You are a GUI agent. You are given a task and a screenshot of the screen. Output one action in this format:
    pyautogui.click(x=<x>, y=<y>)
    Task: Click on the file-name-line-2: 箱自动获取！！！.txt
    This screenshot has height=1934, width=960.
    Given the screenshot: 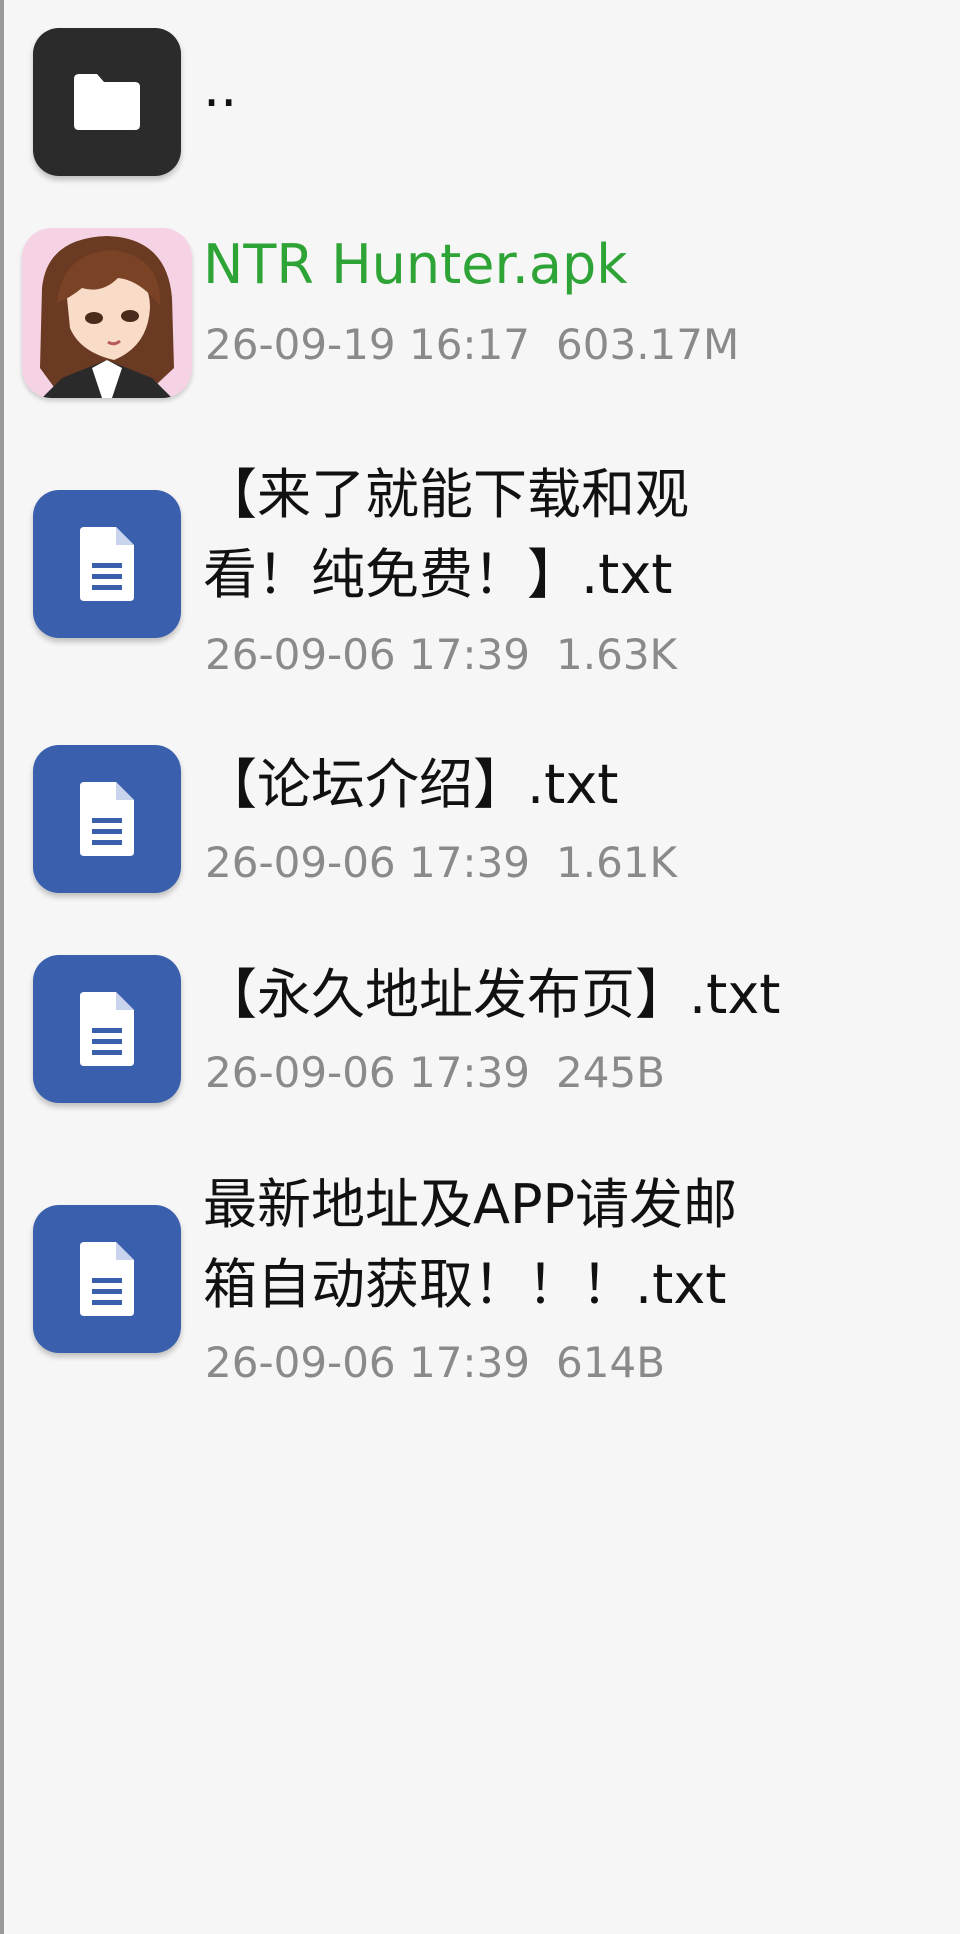 What is the action you would take?
    pyautogui.click(x=465, y=1284)
    